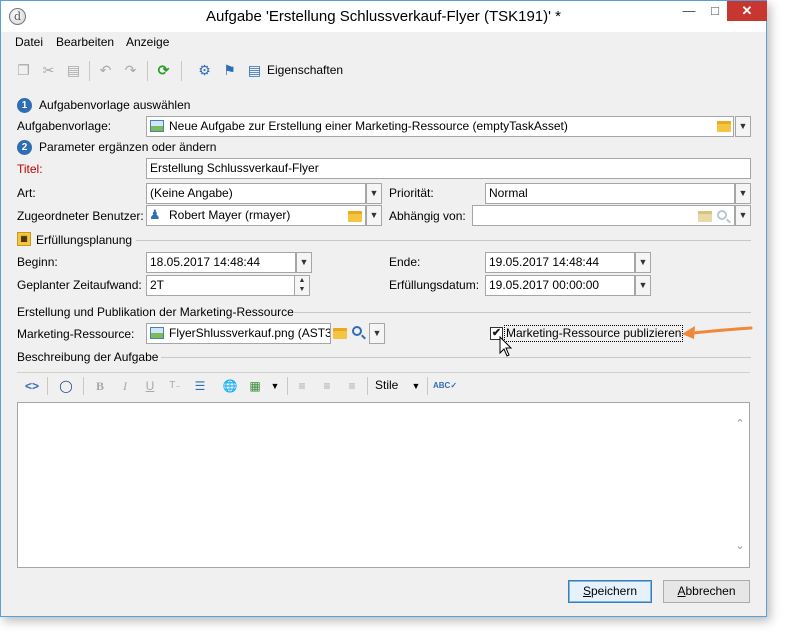 The image size is (796, 644). What do you see at coordinates (157, 285) in the screenshot?
I see `effort-value: 2T` at bounding box center [157, 285].